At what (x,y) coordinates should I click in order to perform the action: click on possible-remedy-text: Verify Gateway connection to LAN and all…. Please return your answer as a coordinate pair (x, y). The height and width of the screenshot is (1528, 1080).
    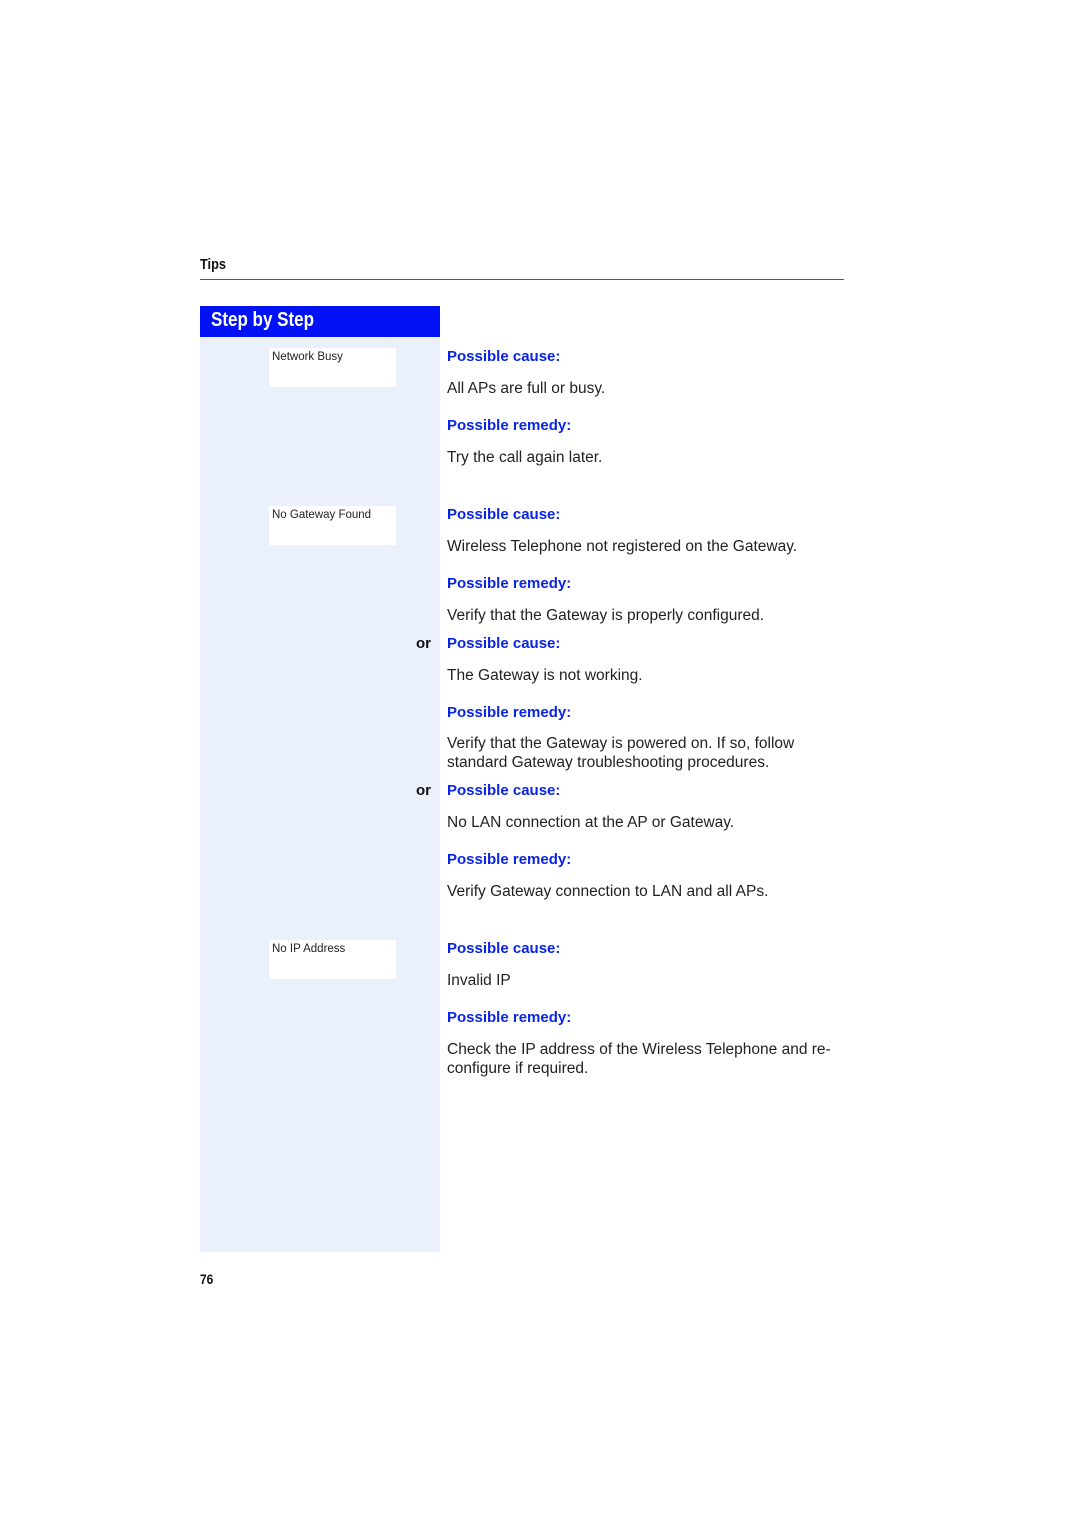
    Looking at the image, I should click on (608, 891).